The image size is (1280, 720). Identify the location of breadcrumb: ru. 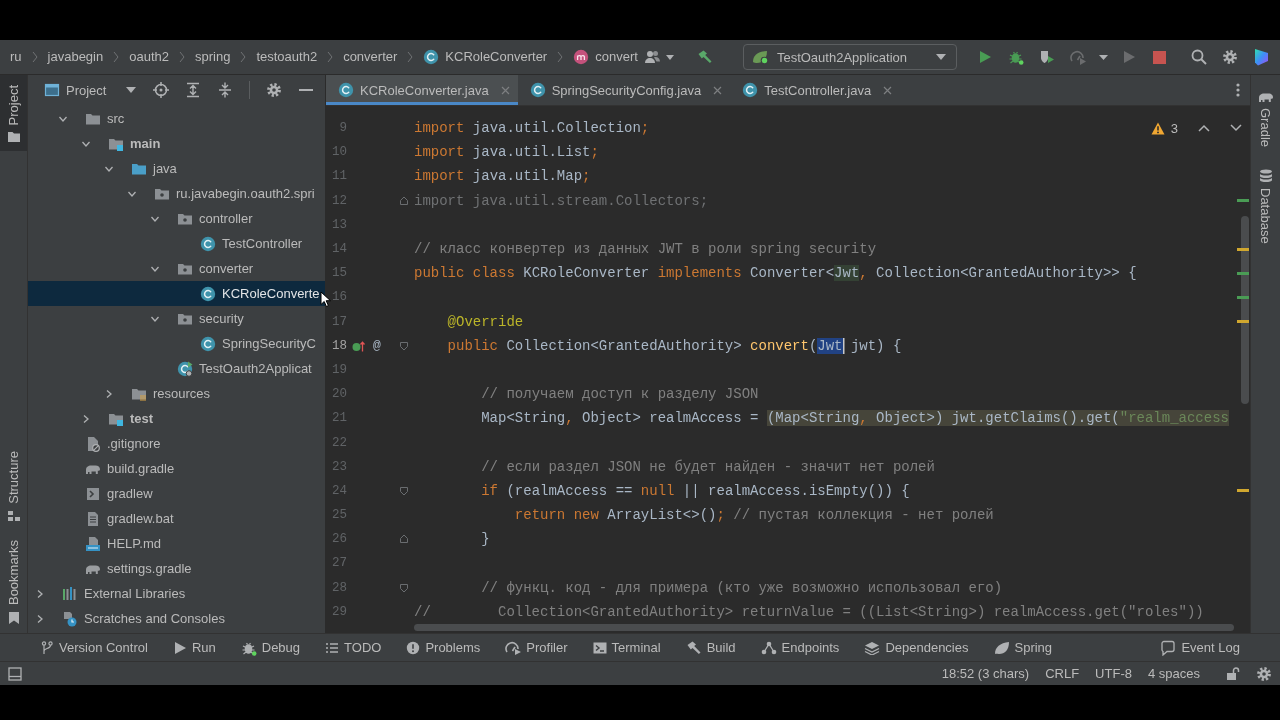
(16, 57).